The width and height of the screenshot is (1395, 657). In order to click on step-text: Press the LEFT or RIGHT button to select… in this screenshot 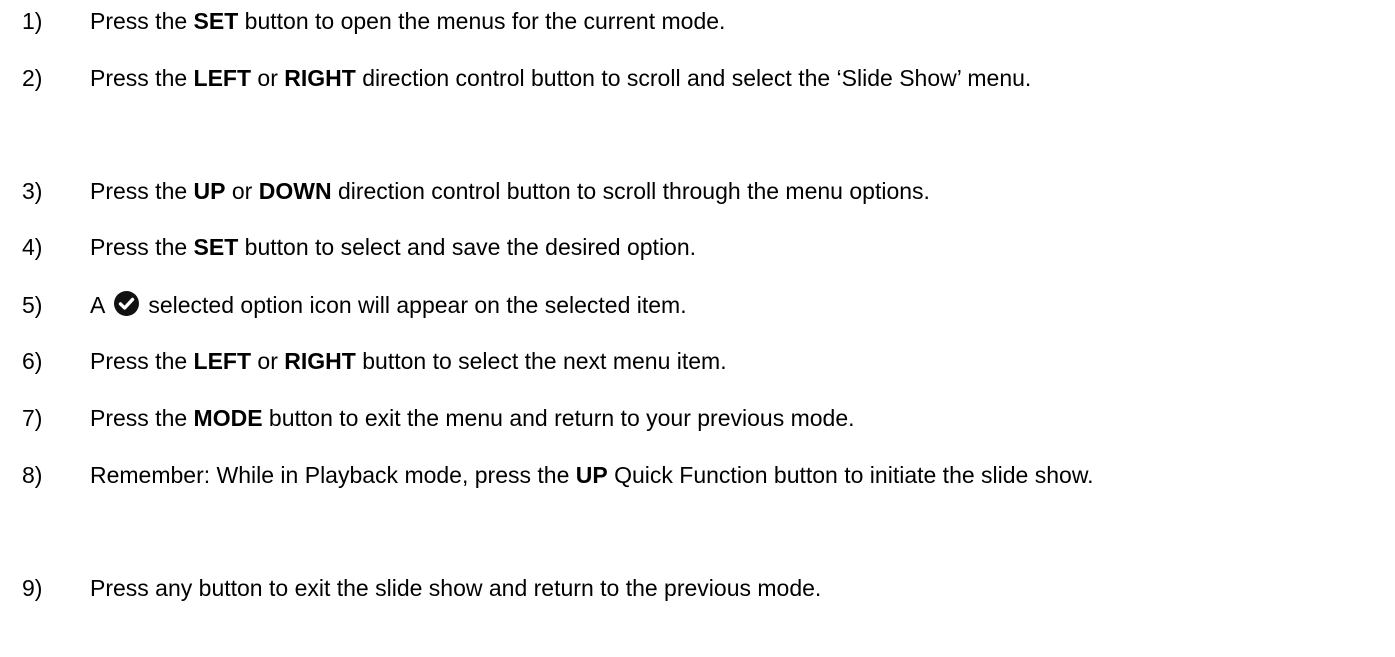, I will do `click(738, 361)`.